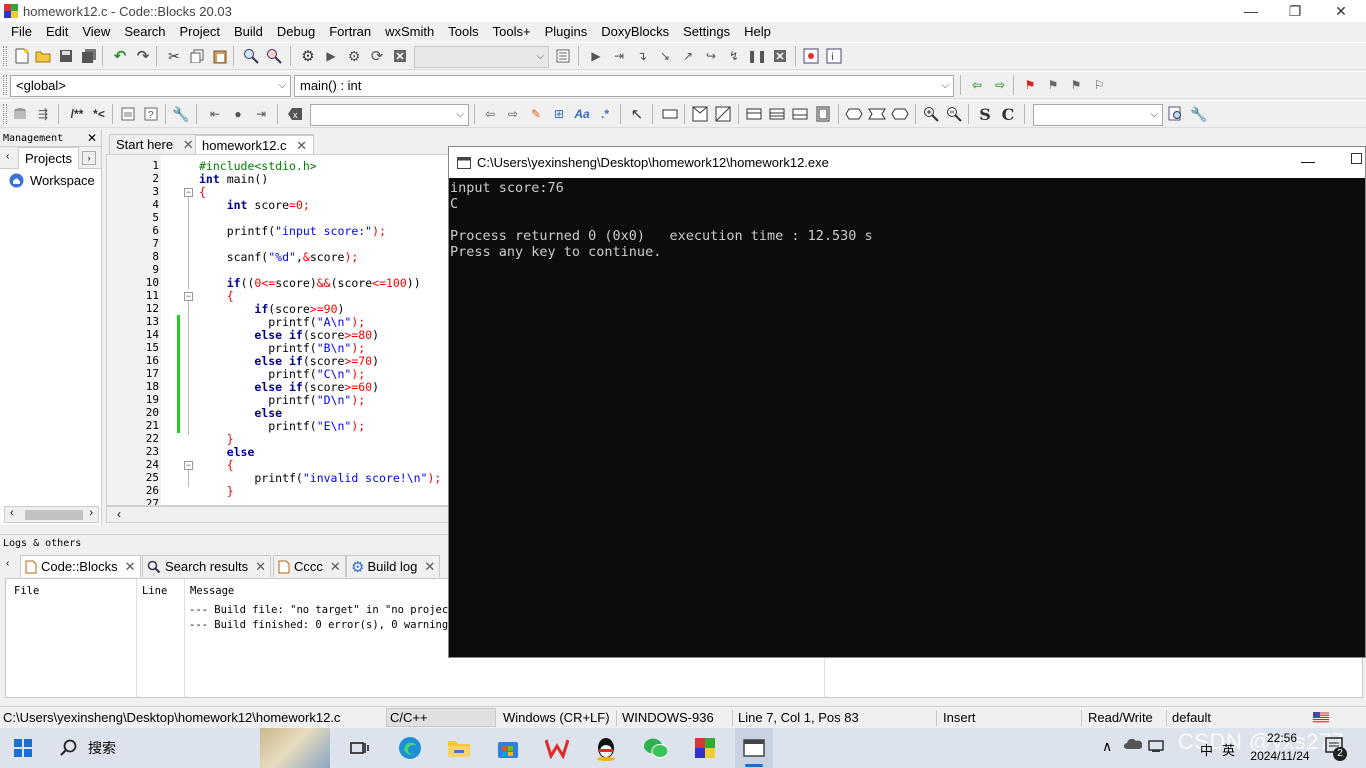 The width and height of the screenshot is (1366, 768). Describe the element at coordinates (1098, 115) in the screenshot. I see `symbol-search-combo: ⌵` at that location.